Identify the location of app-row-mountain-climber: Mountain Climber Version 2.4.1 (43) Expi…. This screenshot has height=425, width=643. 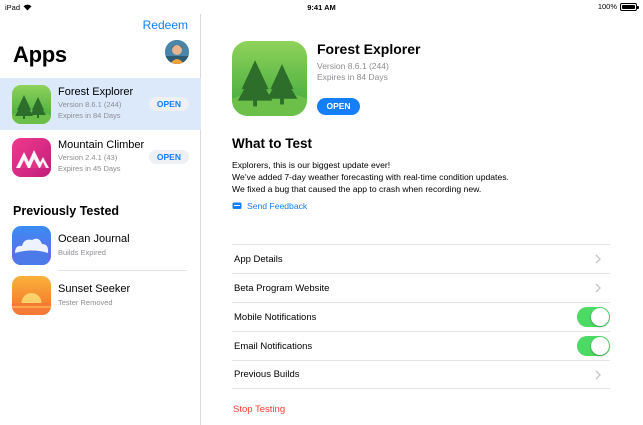
(100, 157).